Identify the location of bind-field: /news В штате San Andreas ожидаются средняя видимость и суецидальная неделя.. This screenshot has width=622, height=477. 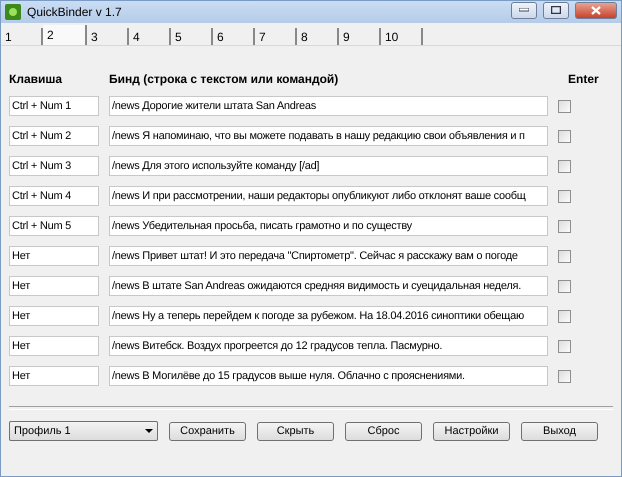
(328, 286).